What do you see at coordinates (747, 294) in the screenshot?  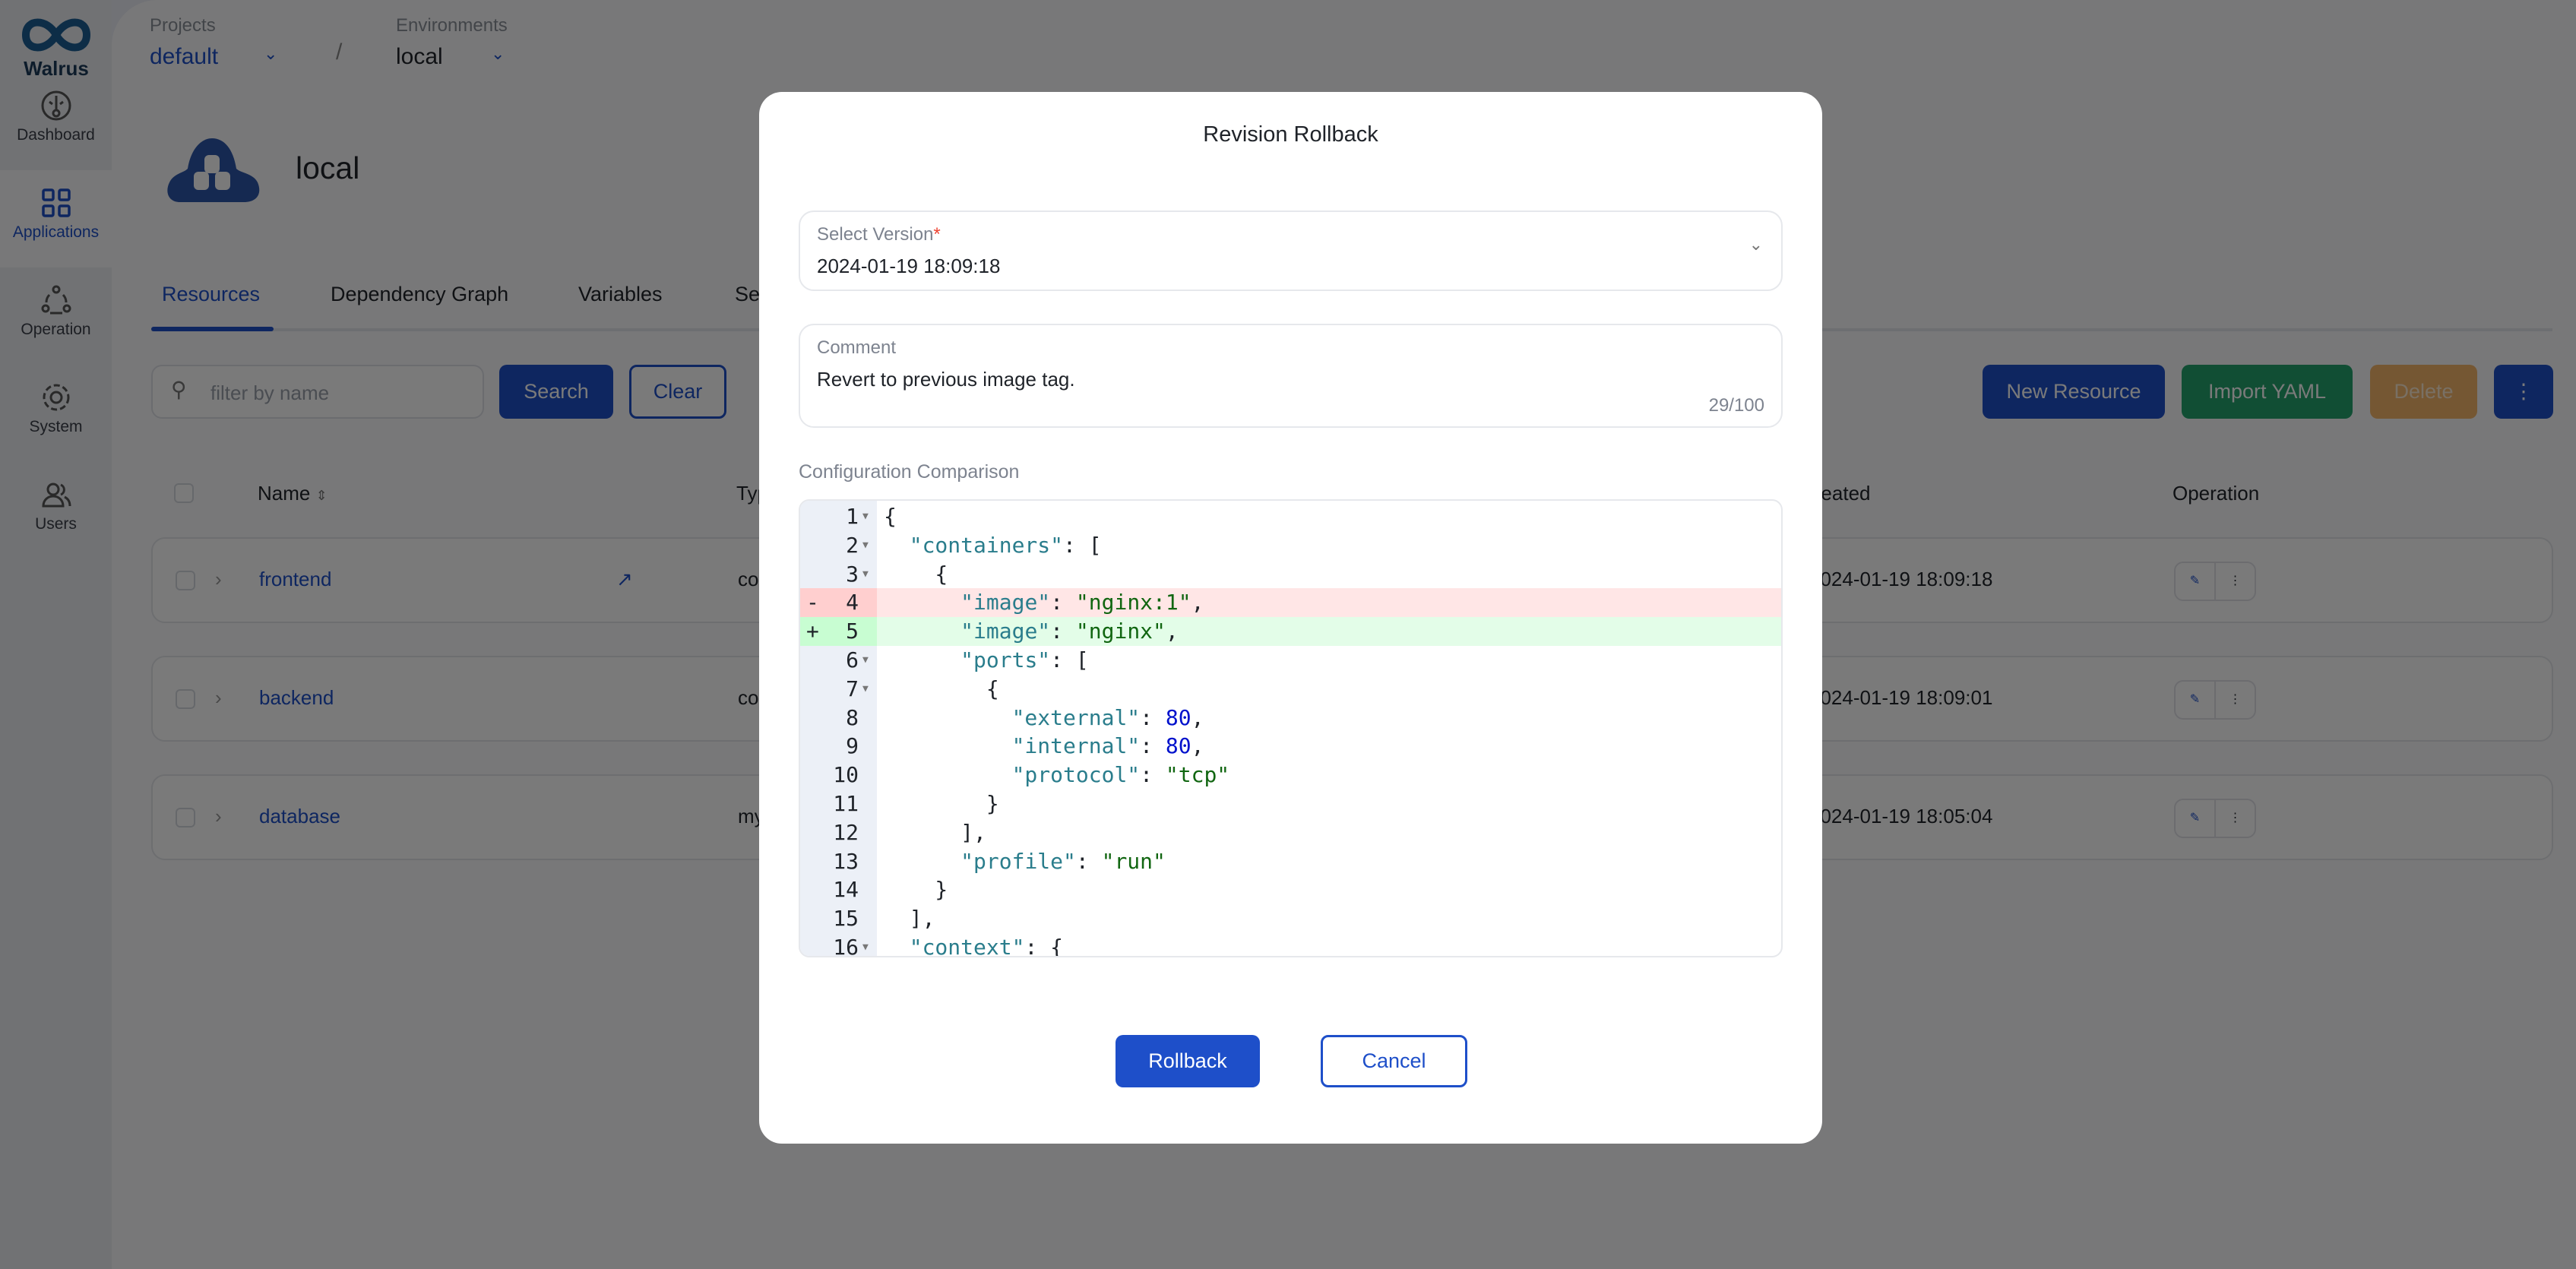 I see `tab-more: Se` at bounding box center [747, 294].